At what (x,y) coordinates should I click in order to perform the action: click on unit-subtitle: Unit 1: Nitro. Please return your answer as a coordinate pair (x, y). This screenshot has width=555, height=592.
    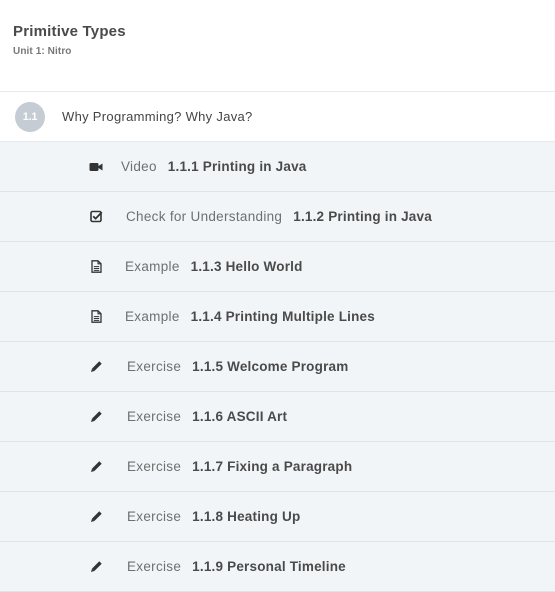
    Looking at the image, I should click on (42, 51).